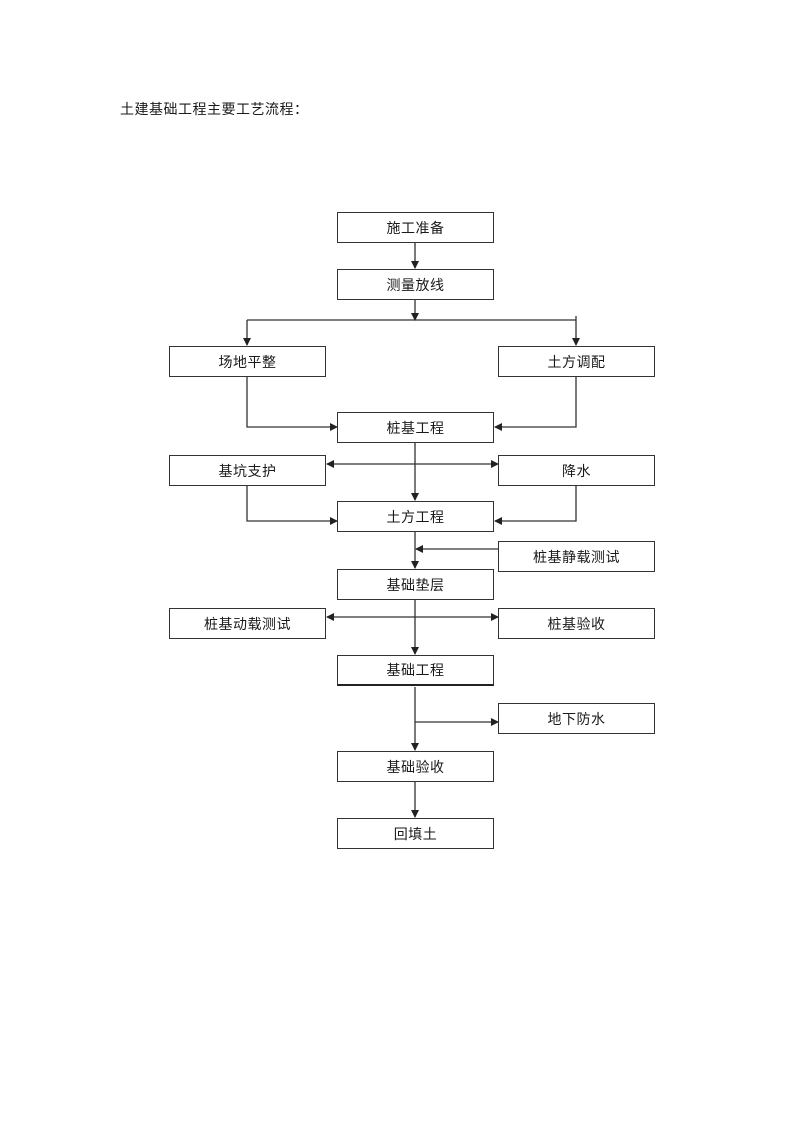 The image size is (800, 1130). What do you see at coordinates (247, 623) in the screenshot?
I see `node-pile-dynamic-test: 桩基动载测试` at bounding box center [247, 623].